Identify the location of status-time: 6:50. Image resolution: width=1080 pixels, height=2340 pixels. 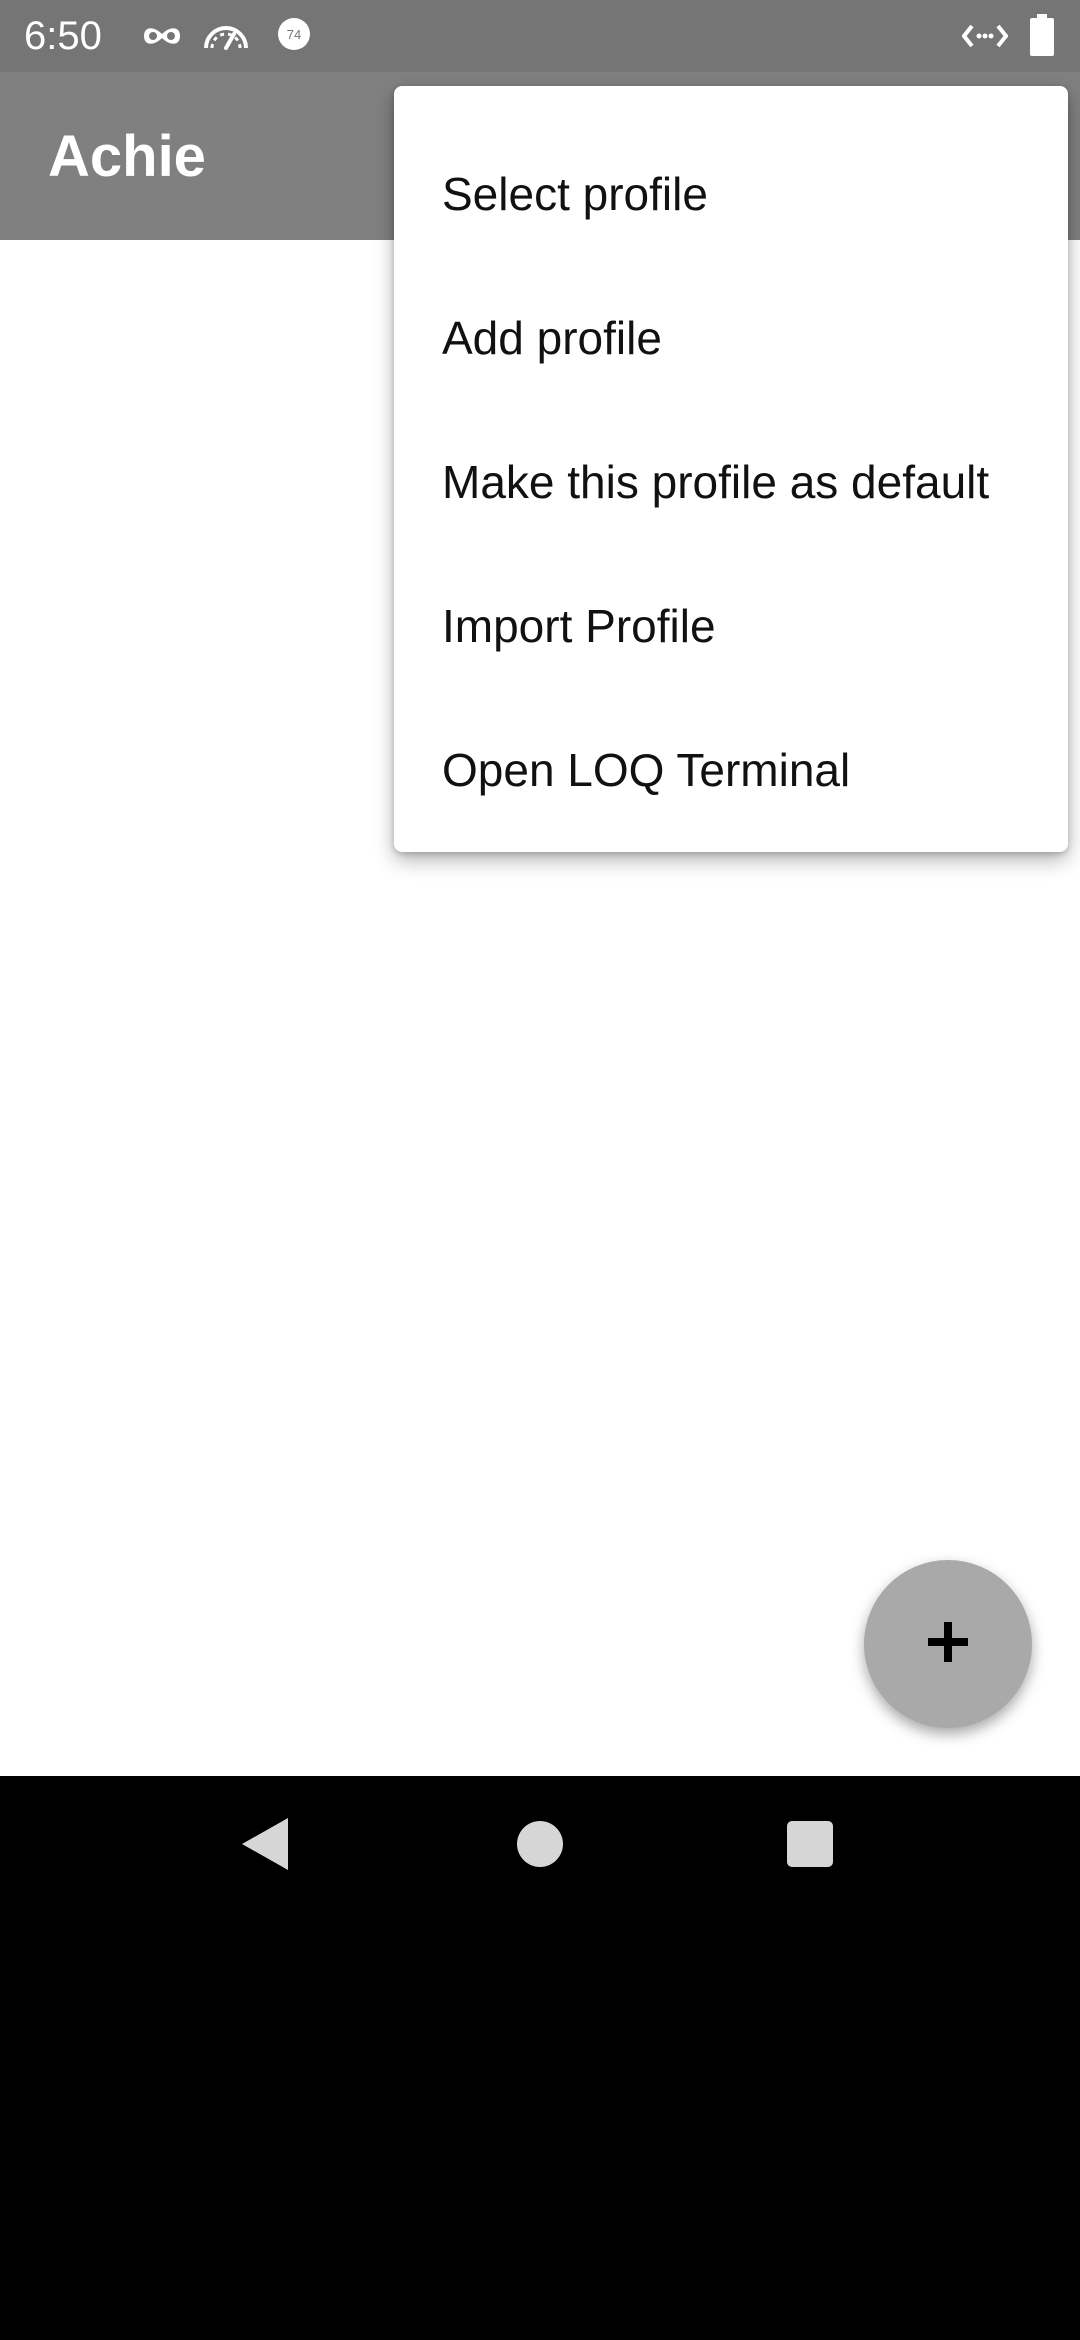
(63, 36).